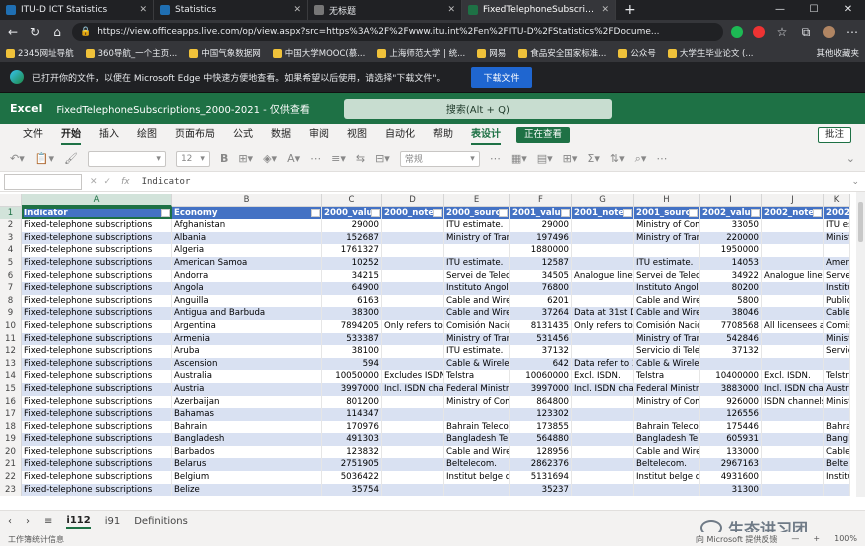 This screenshot has width=865, height=546. I want to click on table-cell: Bahamas, so click(247, 414).